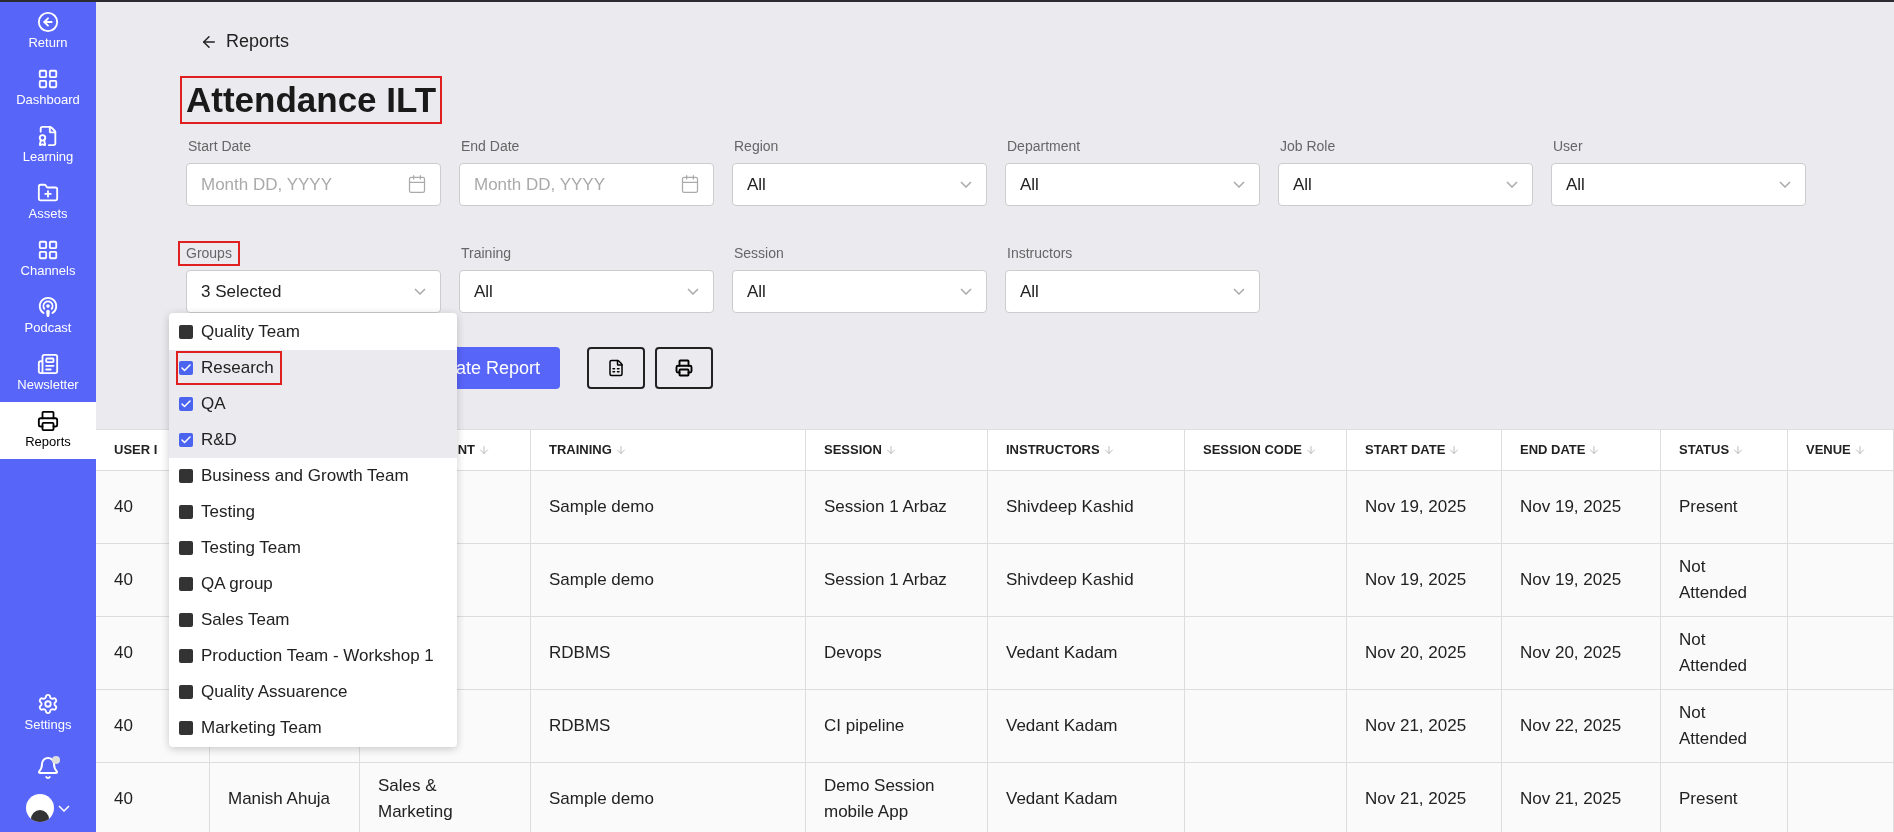 This screenshot has width=1894, height=832. I want to click on certificate-icon, so click(48, 136).